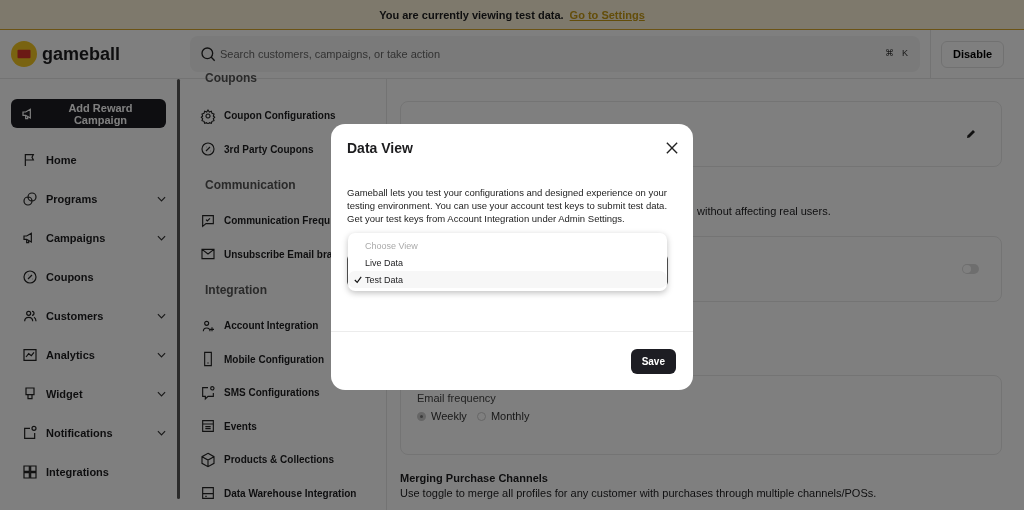 This screenshot has width=1024, height=510. What do you see at coordinates (507, 262) in the screenshot?
I see `menu-option: Live Data` at bounding box center [507, 262].